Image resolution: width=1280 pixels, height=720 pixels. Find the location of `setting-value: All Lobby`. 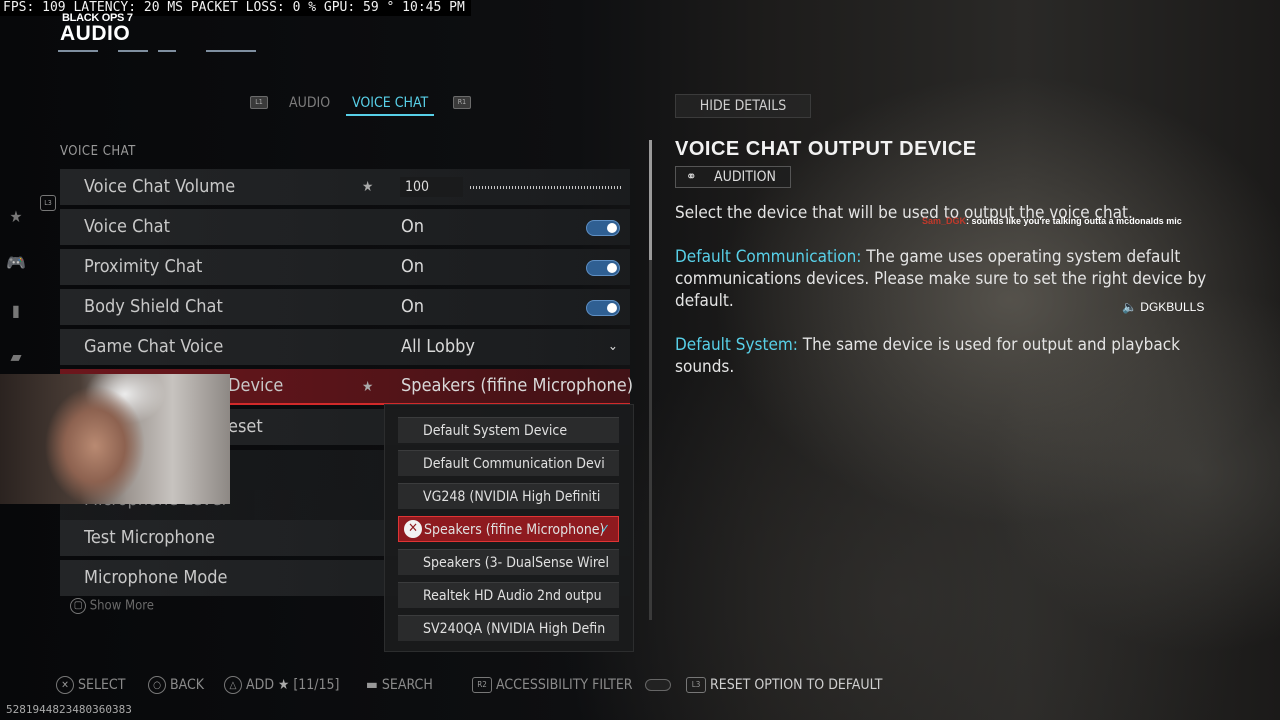

setting-value: All Lobby is located at coordinates (438, 346).